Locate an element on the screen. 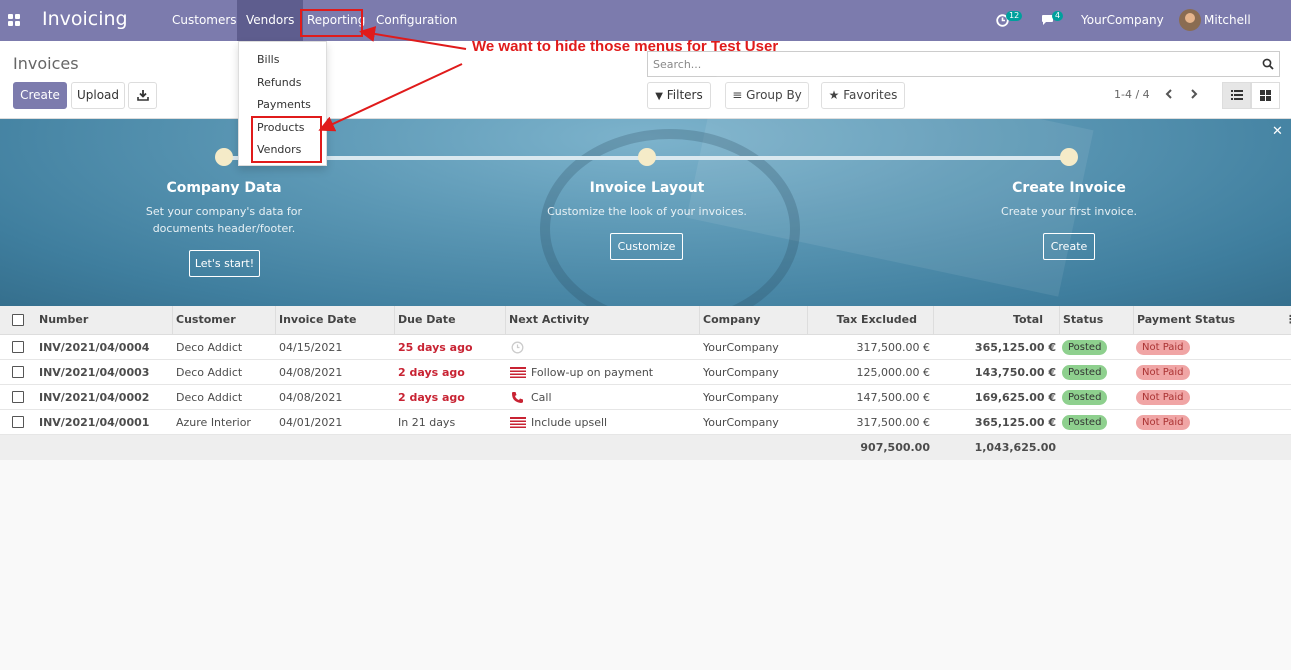 This screenshot has width=1291, height=670. create-invoice-button: Create is located at coordinates (1069, 246).